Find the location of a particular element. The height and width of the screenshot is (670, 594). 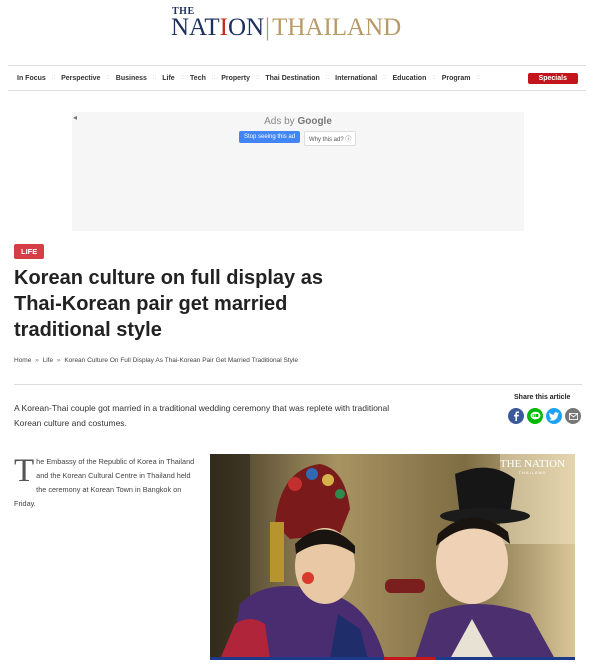

line-share-button is located at coordinates (535, 416).